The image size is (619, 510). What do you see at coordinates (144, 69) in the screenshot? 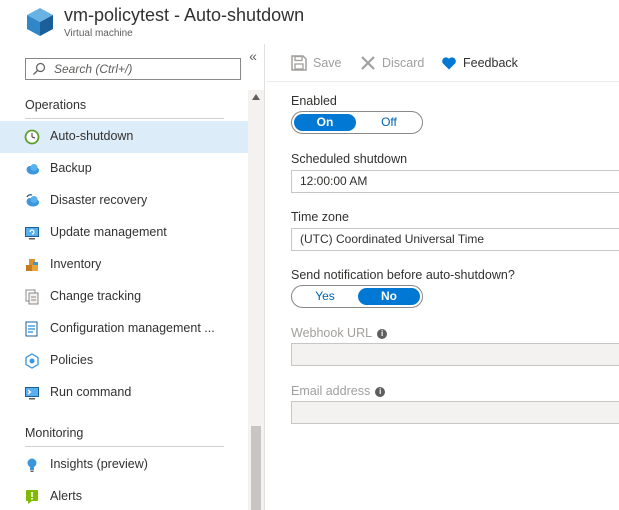
I see `search-input` at bounding box center [144, 69].